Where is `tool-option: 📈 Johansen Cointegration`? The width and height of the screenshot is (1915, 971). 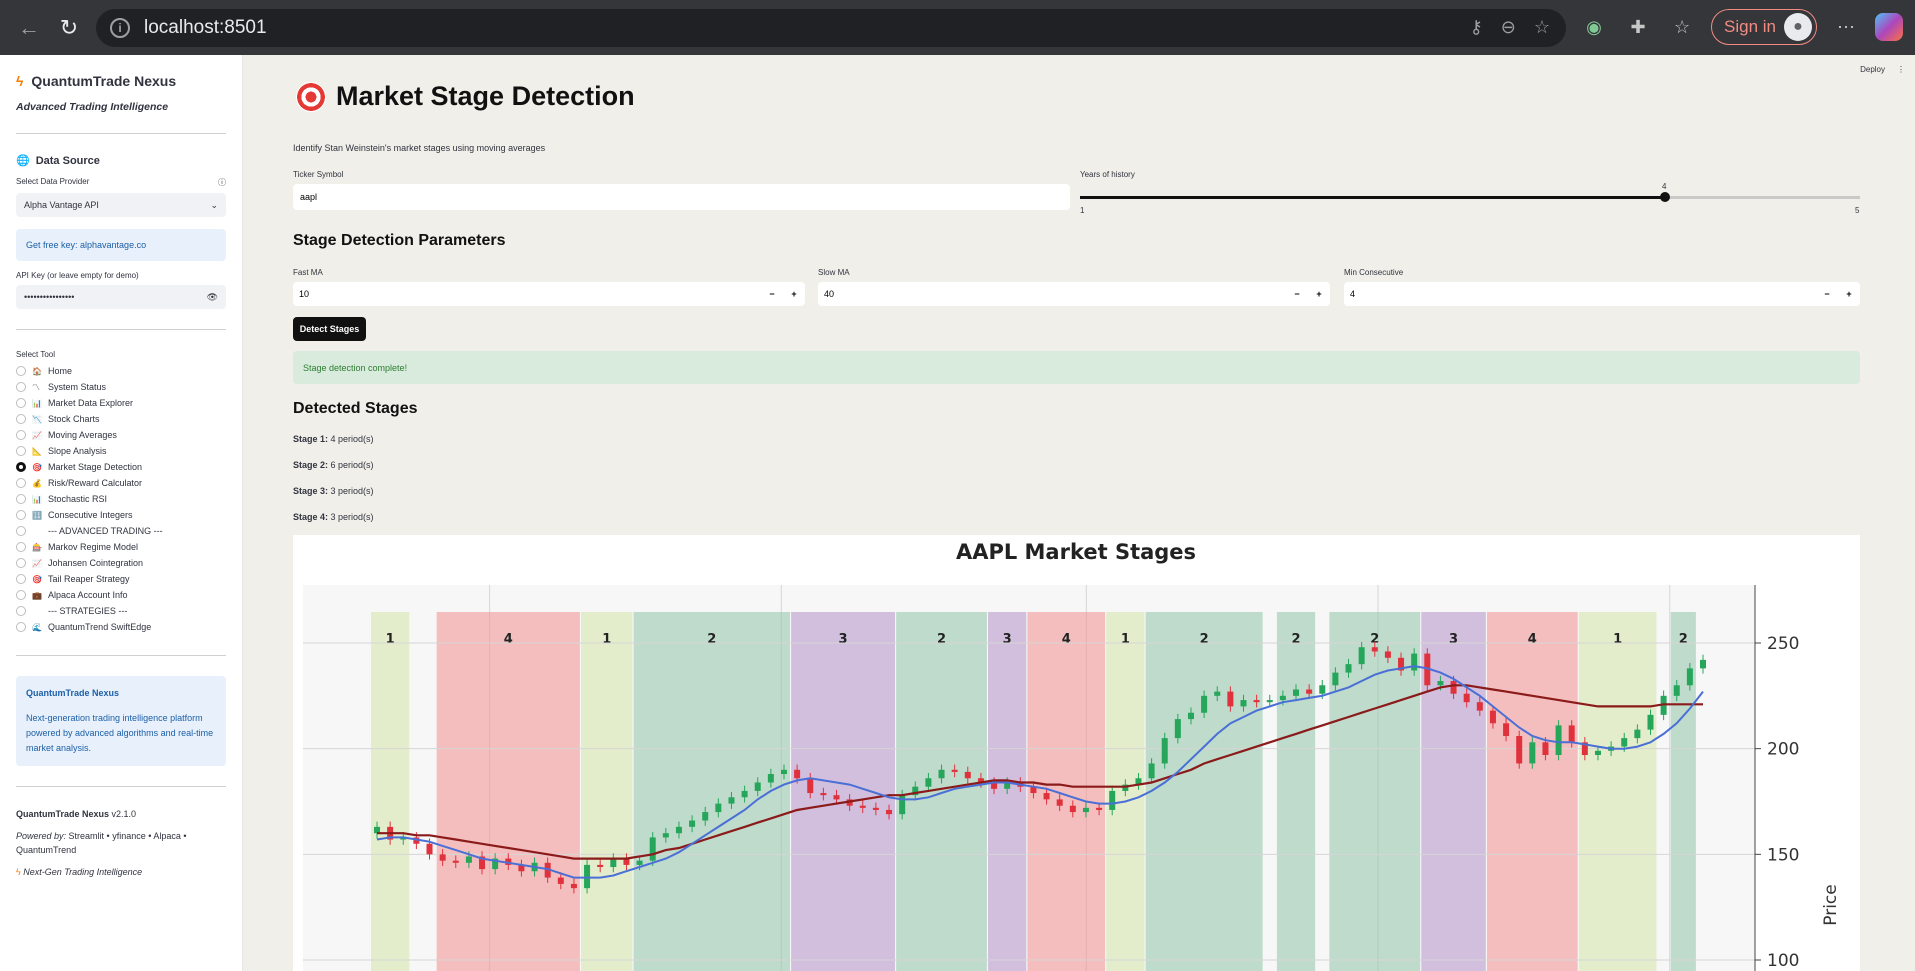
tool-option: 📈 Johansen Cointegration is located at coordinates (121, 563).